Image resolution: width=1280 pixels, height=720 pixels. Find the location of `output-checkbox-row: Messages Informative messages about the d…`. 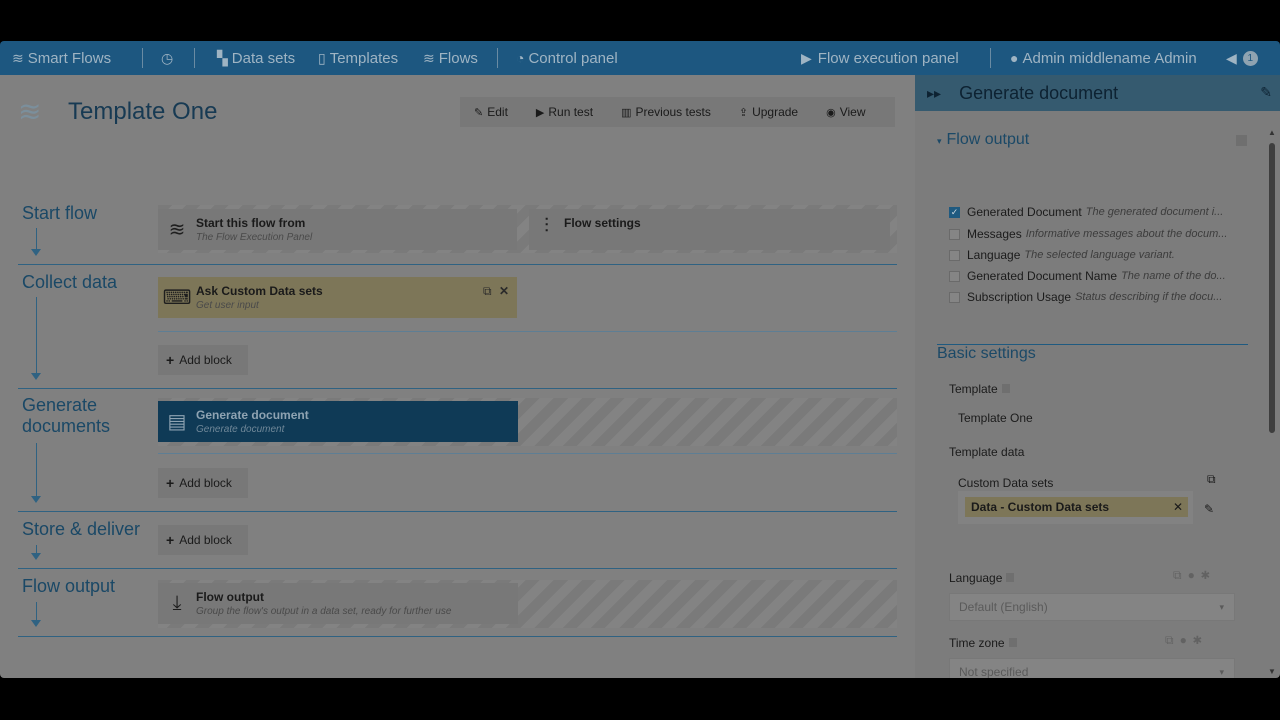

output-checkbox-row: Messages Informative messages about the d… is located at coordinates (1099, 234).